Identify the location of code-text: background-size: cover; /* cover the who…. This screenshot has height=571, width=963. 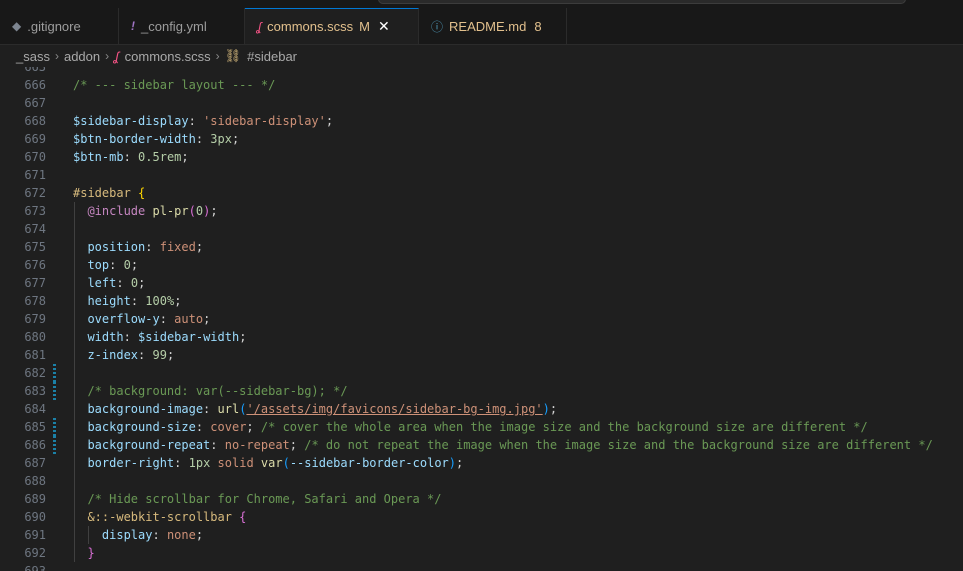
(477, 427).